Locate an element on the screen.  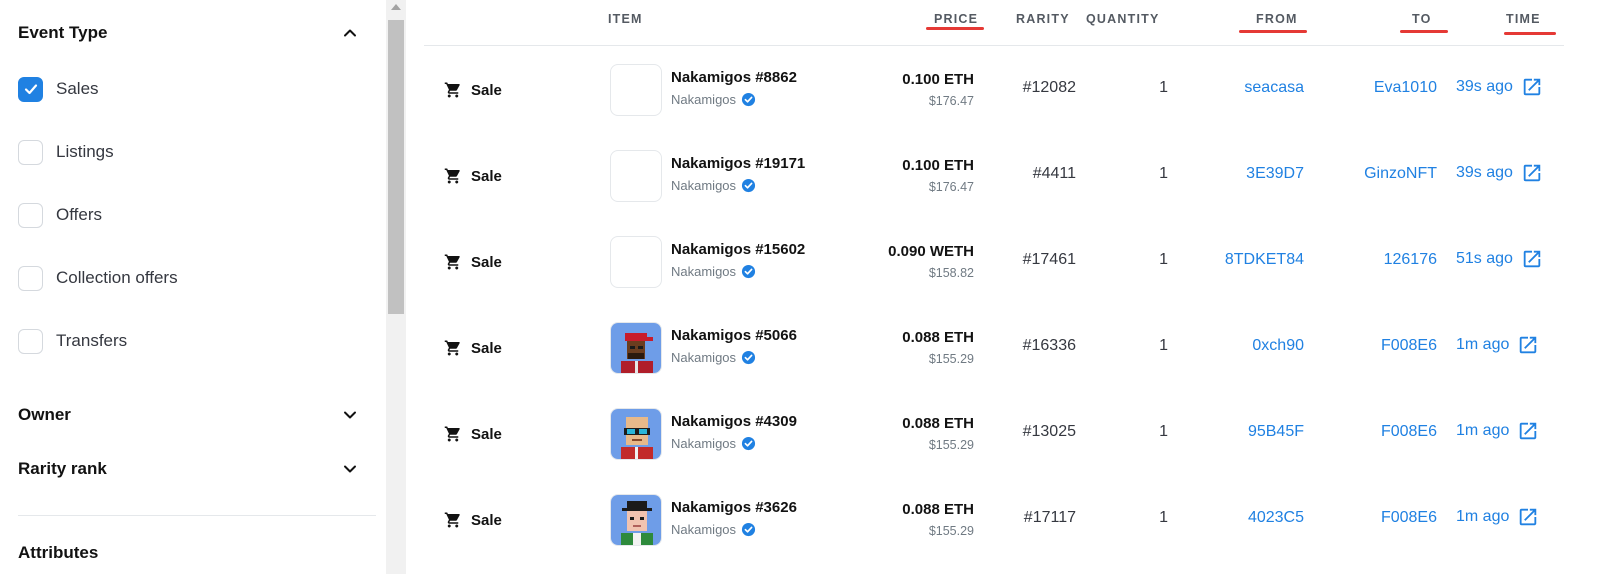
from-address-link: 3E39D7 is located at coordinates (1275, 174).